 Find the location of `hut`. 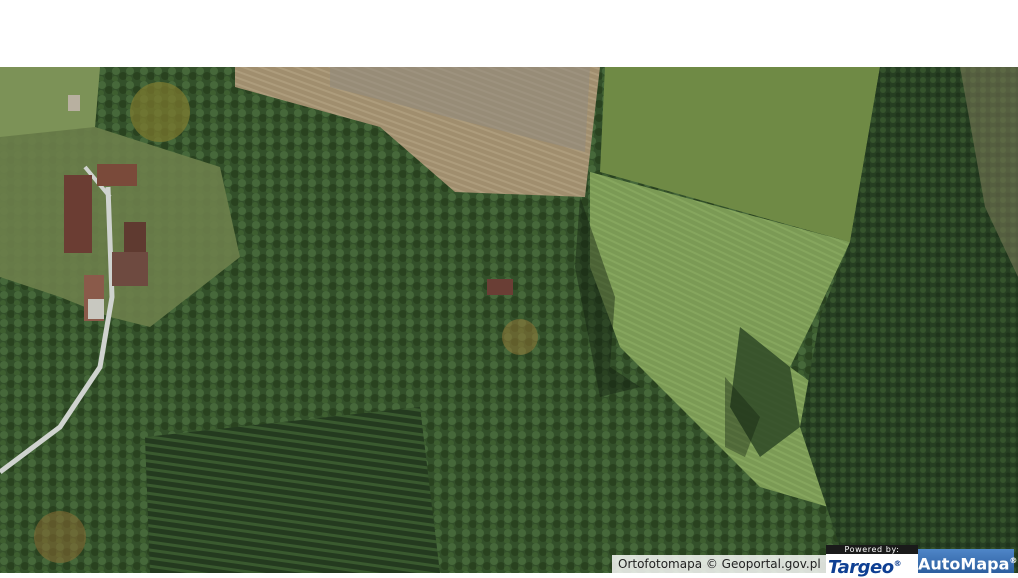

hut is located at coordinates (74, 103).